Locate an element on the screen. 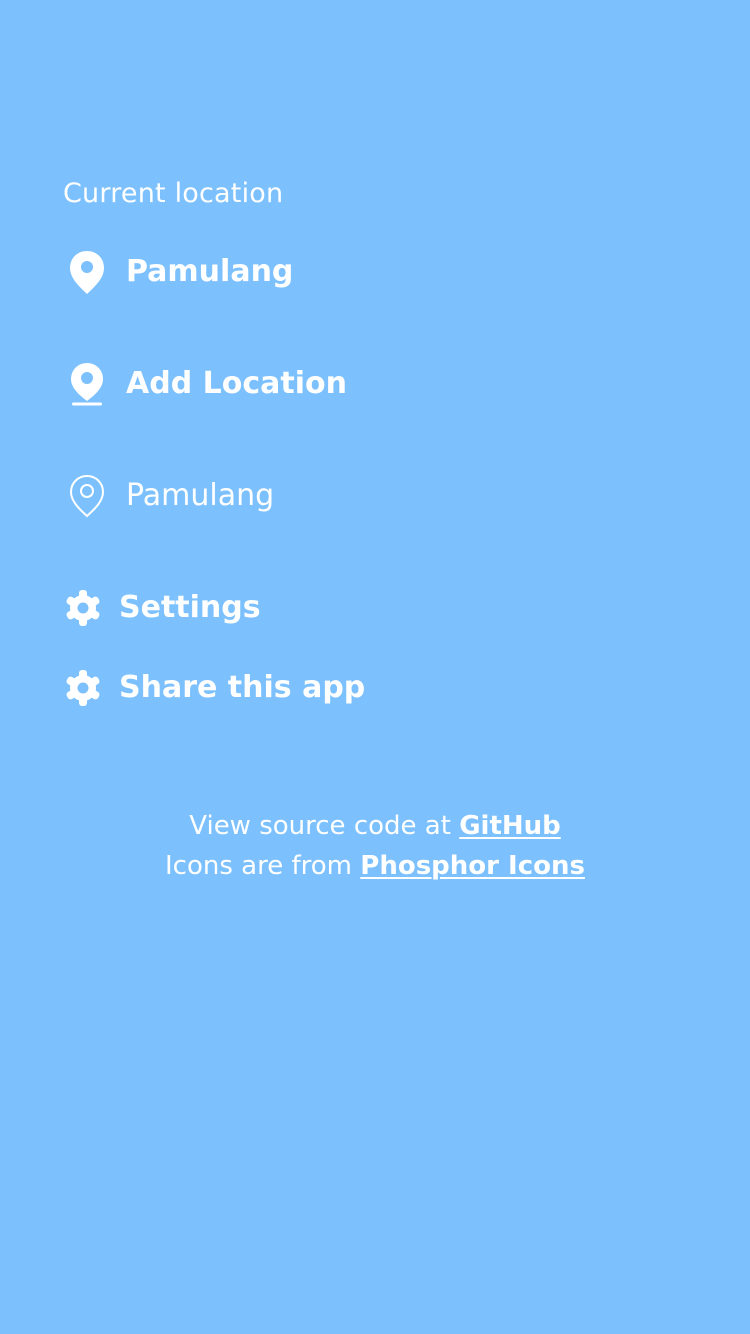 This screenshot has width=750, height=1334. saved-location-label: Pamulang is located at coordinates (200, 495).